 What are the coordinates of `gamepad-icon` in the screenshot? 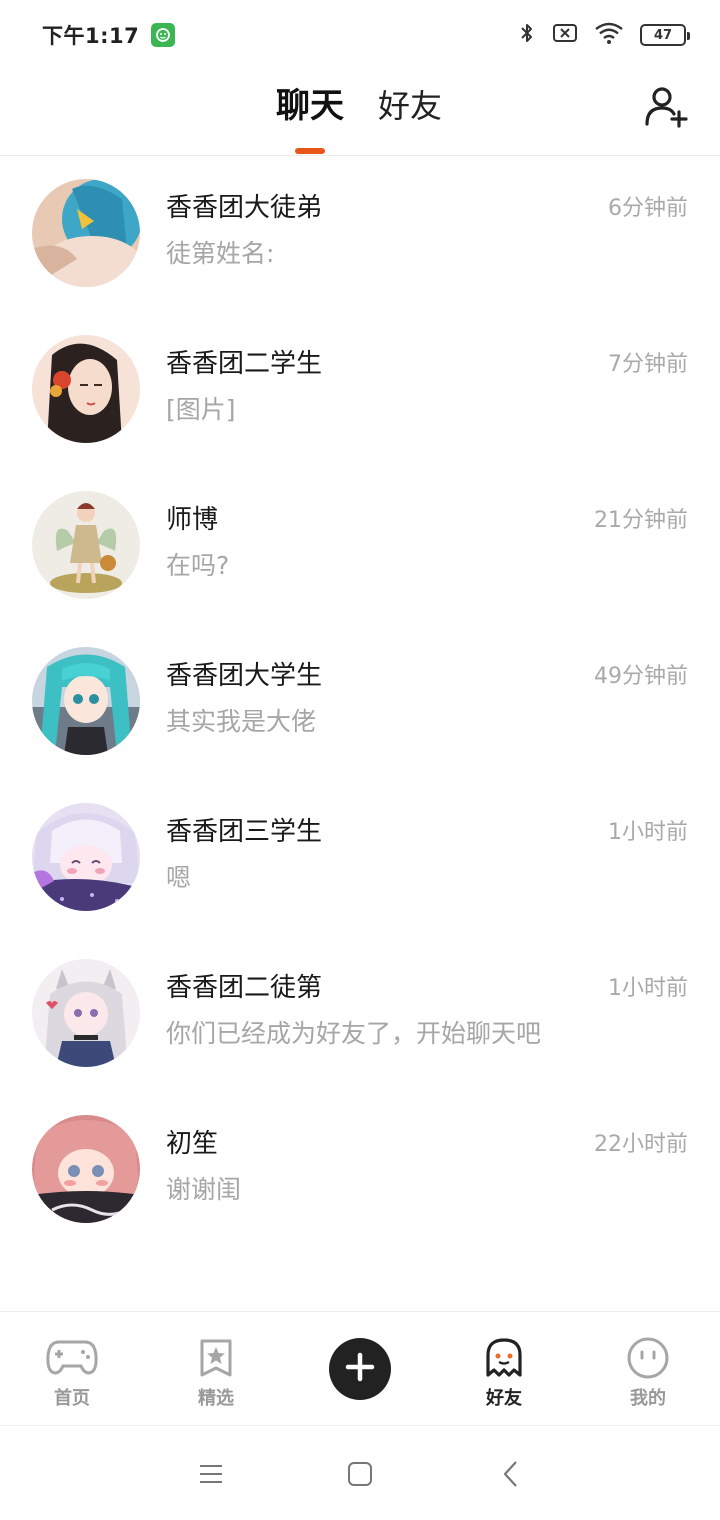 It's located at (72, 1358).